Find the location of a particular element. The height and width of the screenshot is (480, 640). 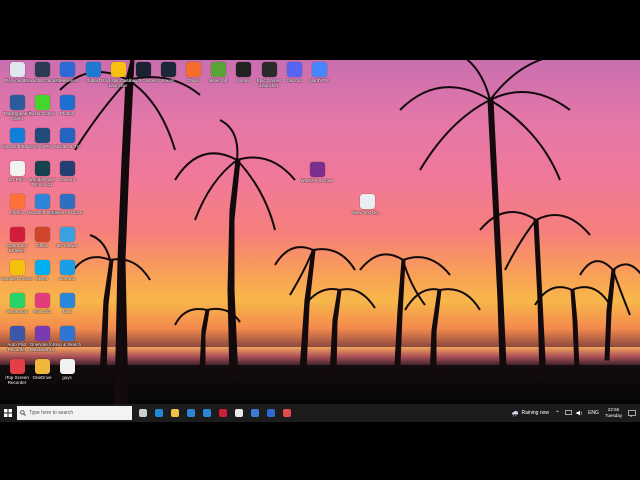

desktop-icon-label: Camera is located at coordinates (66, 179).